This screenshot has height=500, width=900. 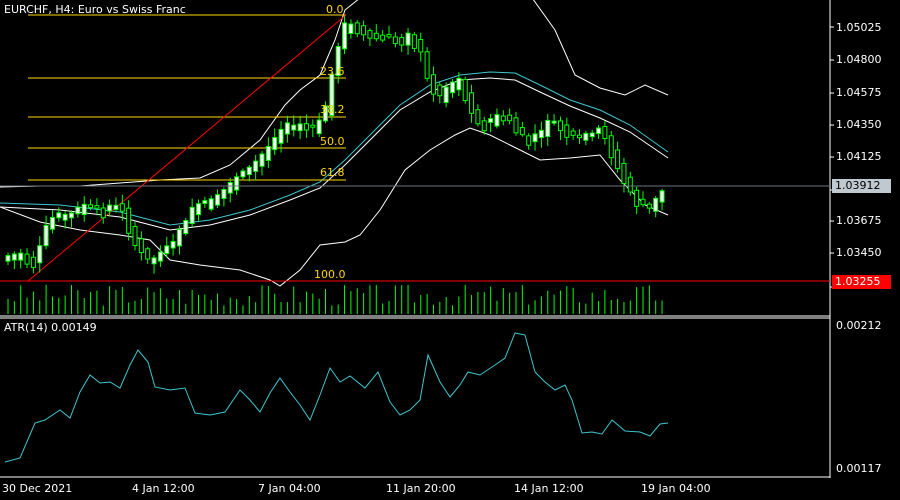 I want to click on price-label: 1.03675, so click(x=859, y=220).